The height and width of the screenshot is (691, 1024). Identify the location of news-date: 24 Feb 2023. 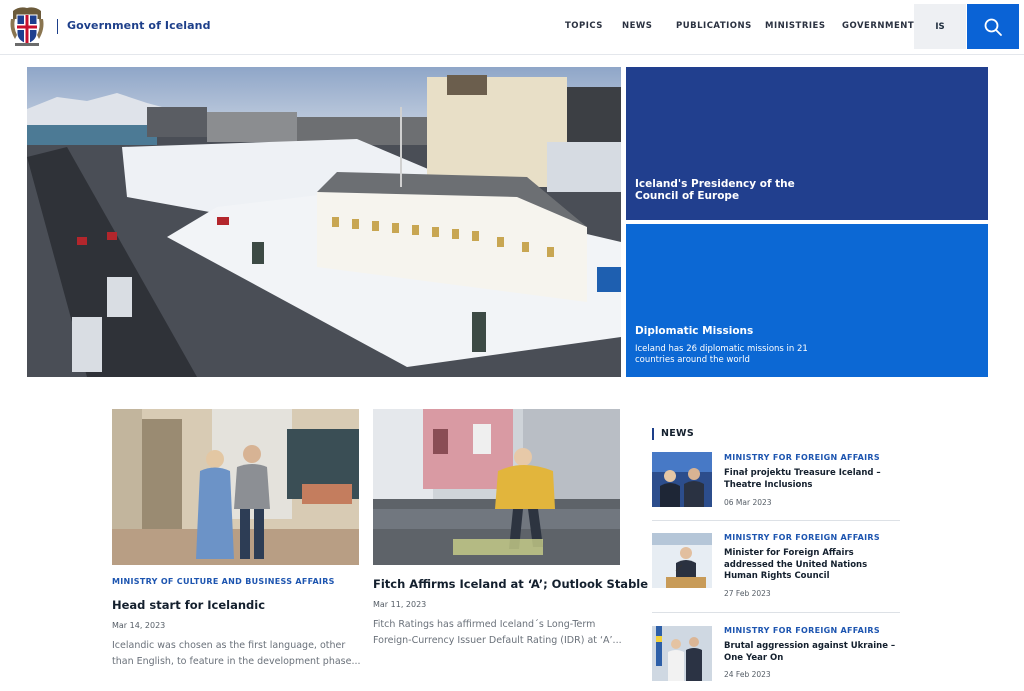
(747, 674).